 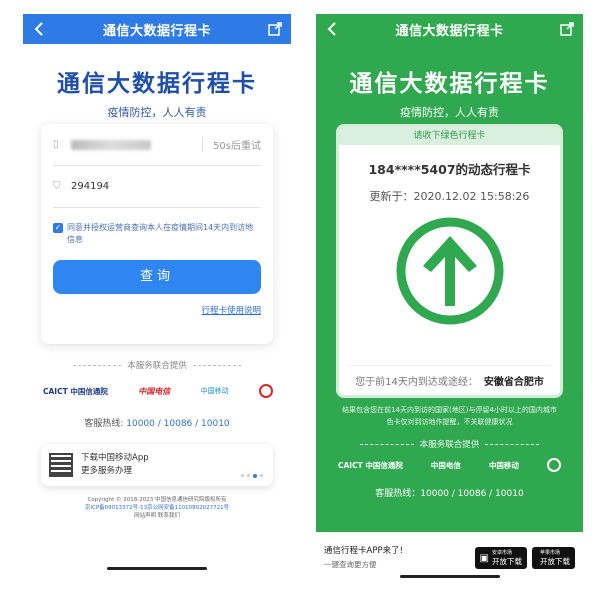 I want to click on code-field: ⛉ 294194, so click(x=157, y=187).